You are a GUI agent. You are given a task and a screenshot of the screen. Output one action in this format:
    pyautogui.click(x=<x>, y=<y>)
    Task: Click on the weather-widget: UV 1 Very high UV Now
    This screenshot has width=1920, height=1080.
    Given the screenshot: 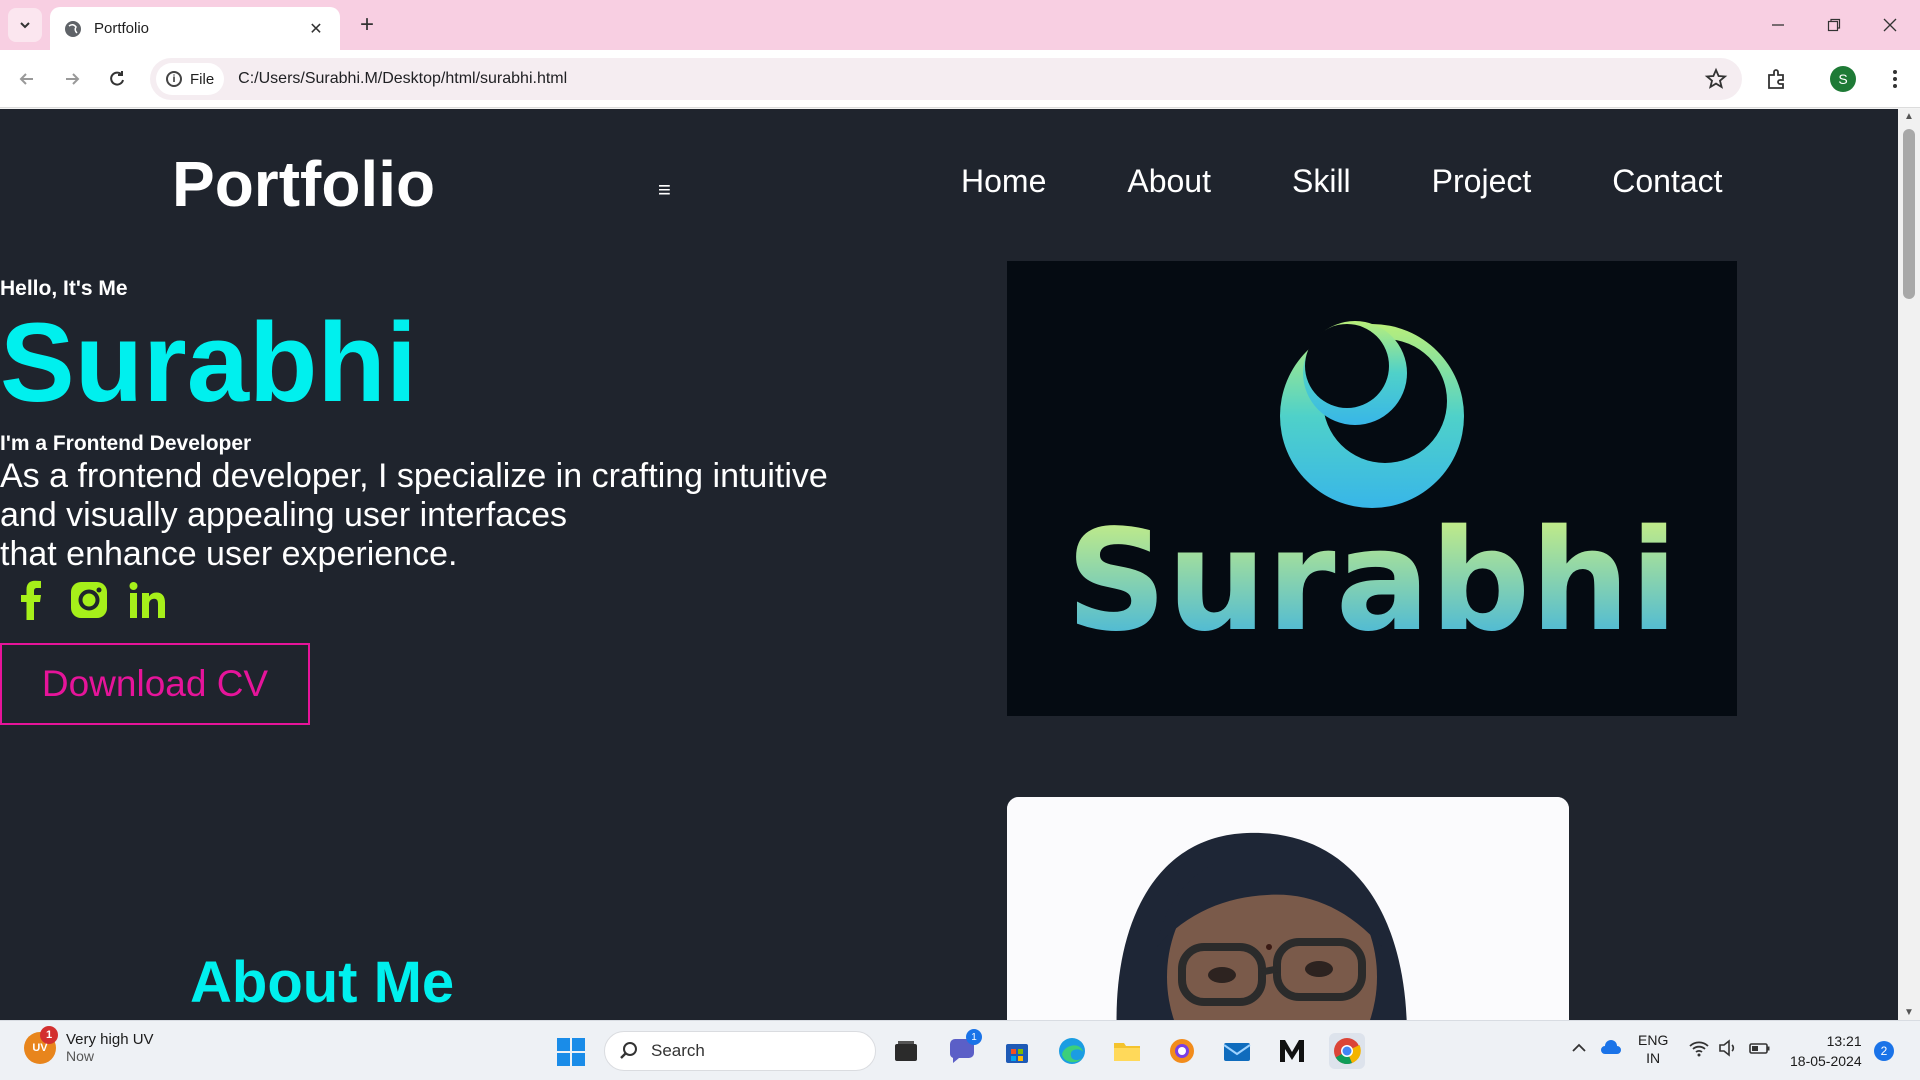 What is the action you would take?
    pyautogui.click(x=89, y=1044)
    